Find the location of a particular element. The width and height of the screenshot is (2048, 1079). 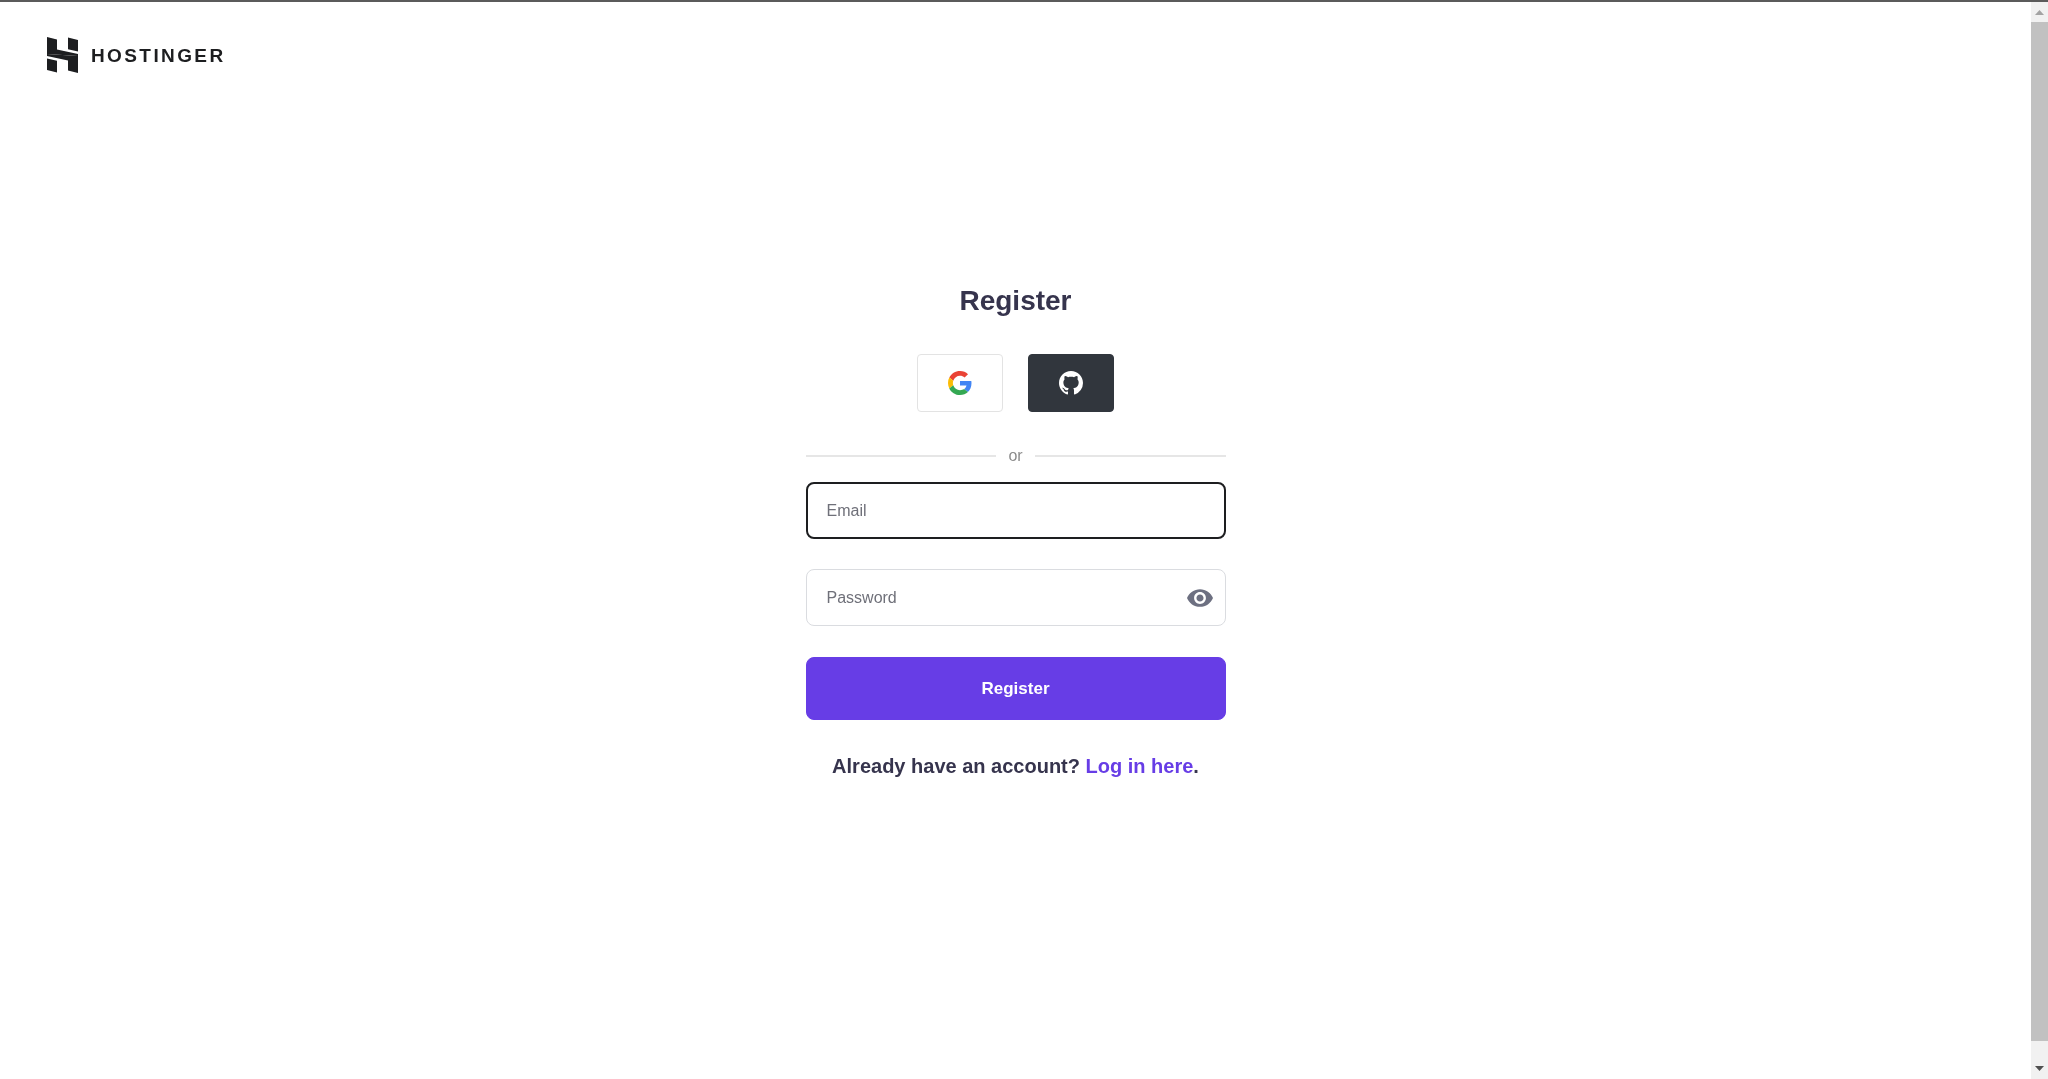

cat-icon is located at coordinates (1071, 383).